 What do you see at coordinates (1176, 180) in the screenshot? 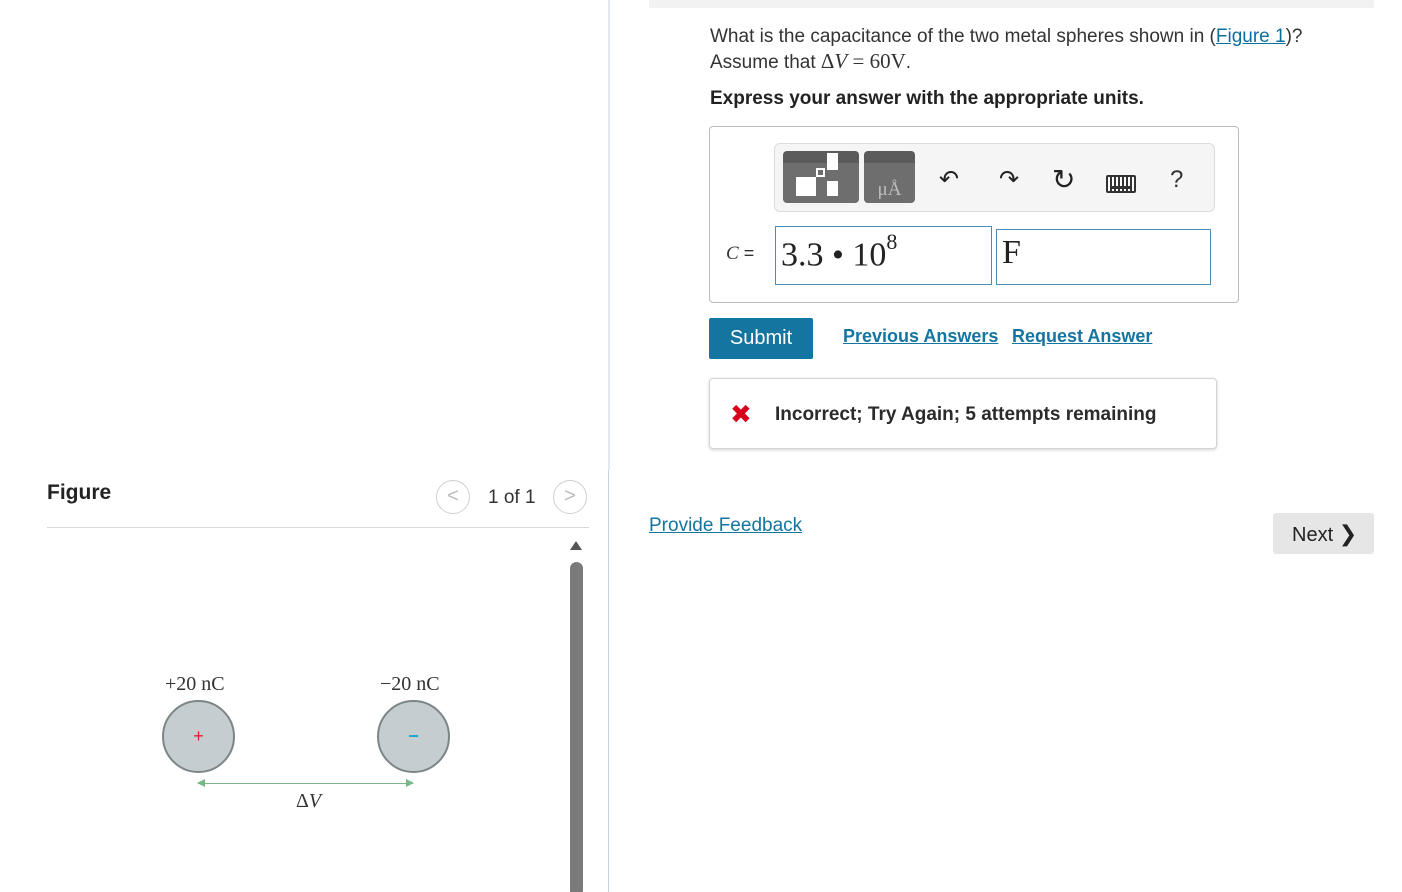
I see `help-icon: ?` at bounding box center [1176, 180].